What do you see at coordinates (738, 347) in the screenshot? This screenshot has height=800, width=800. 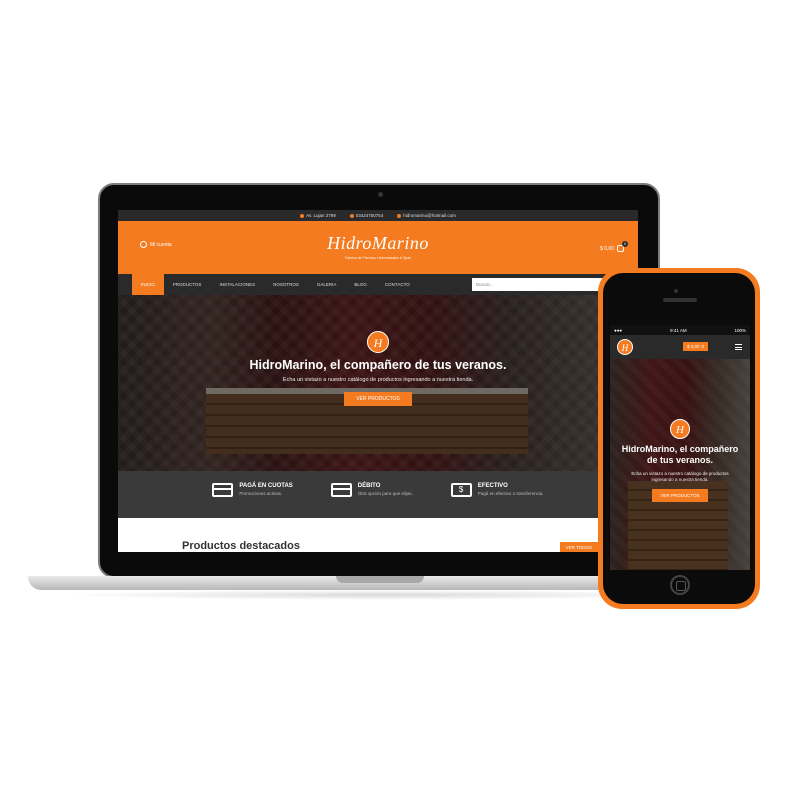 I see `hamburger-menu-icon` at bounding box center [738, 347].